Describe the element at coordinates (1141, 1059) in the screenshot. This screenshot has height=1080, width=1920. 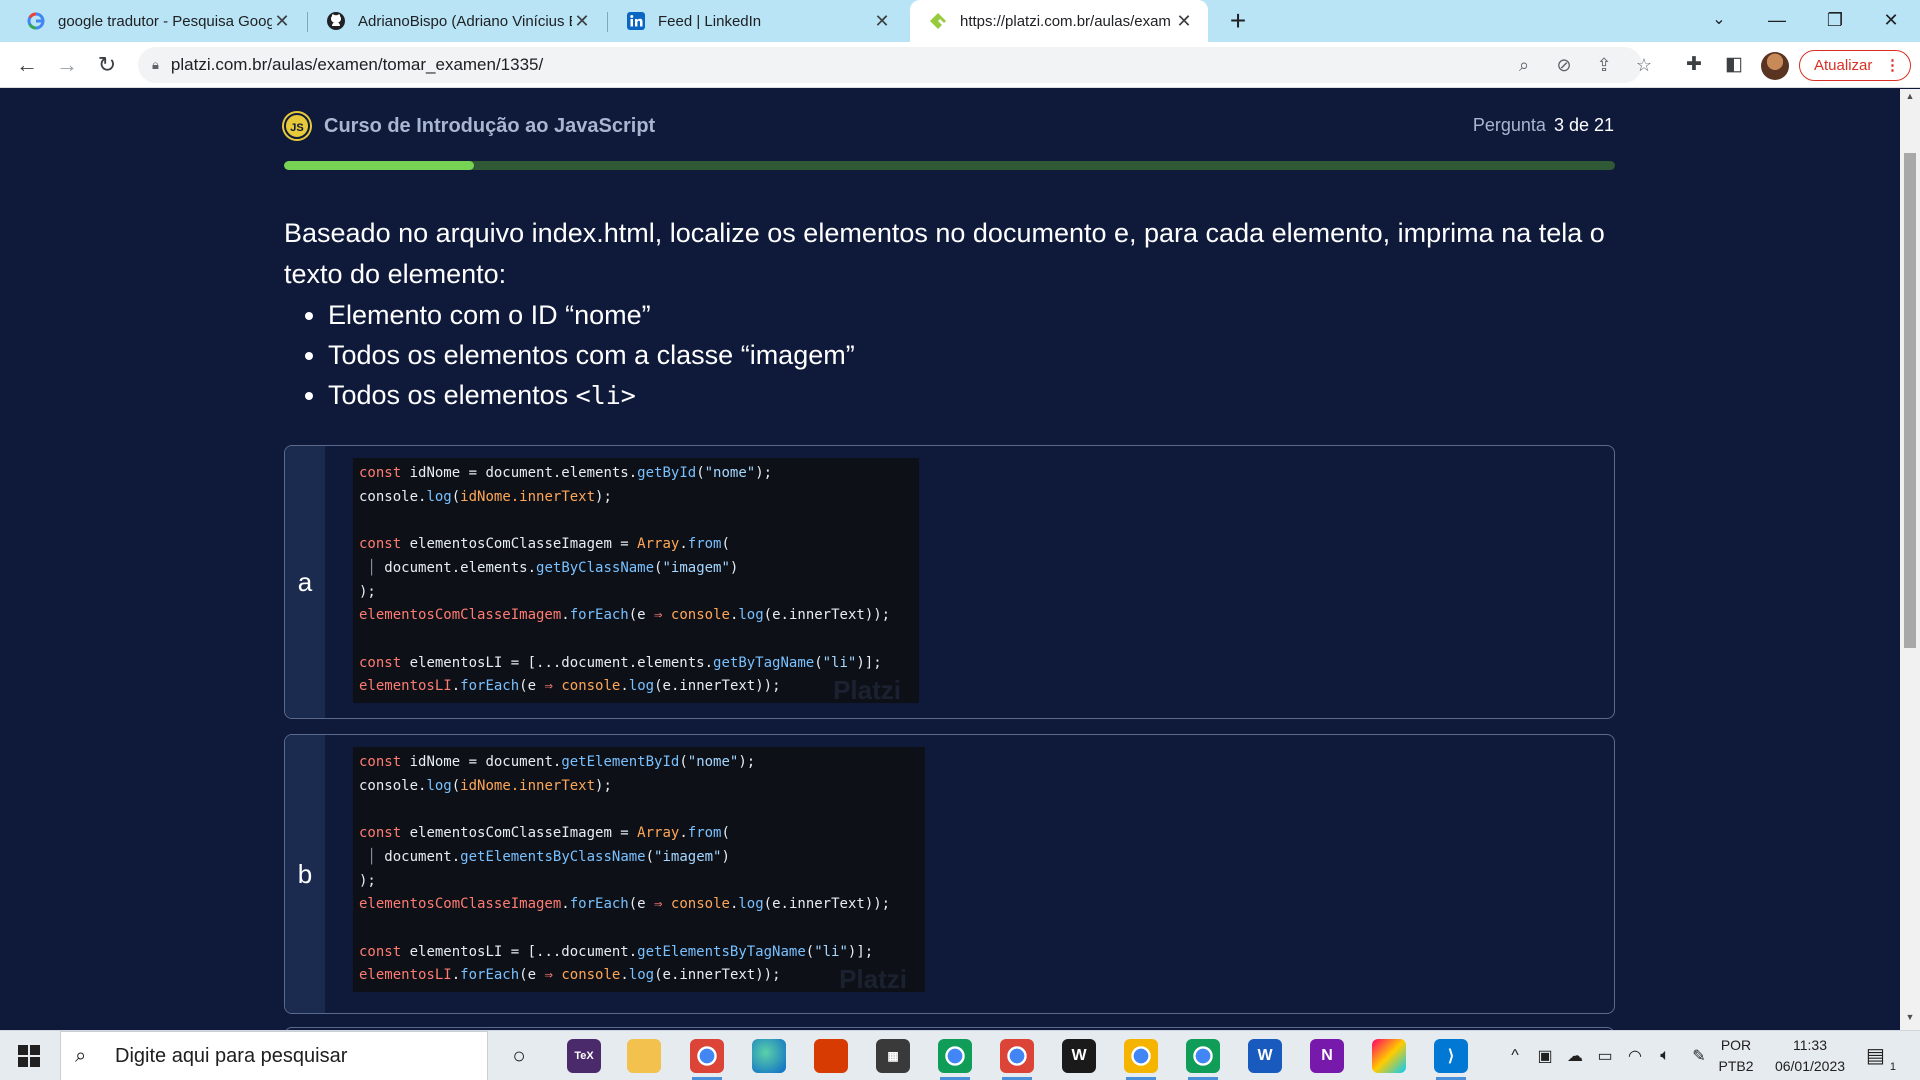
I see `chrome-profile-4-icon` at that location.